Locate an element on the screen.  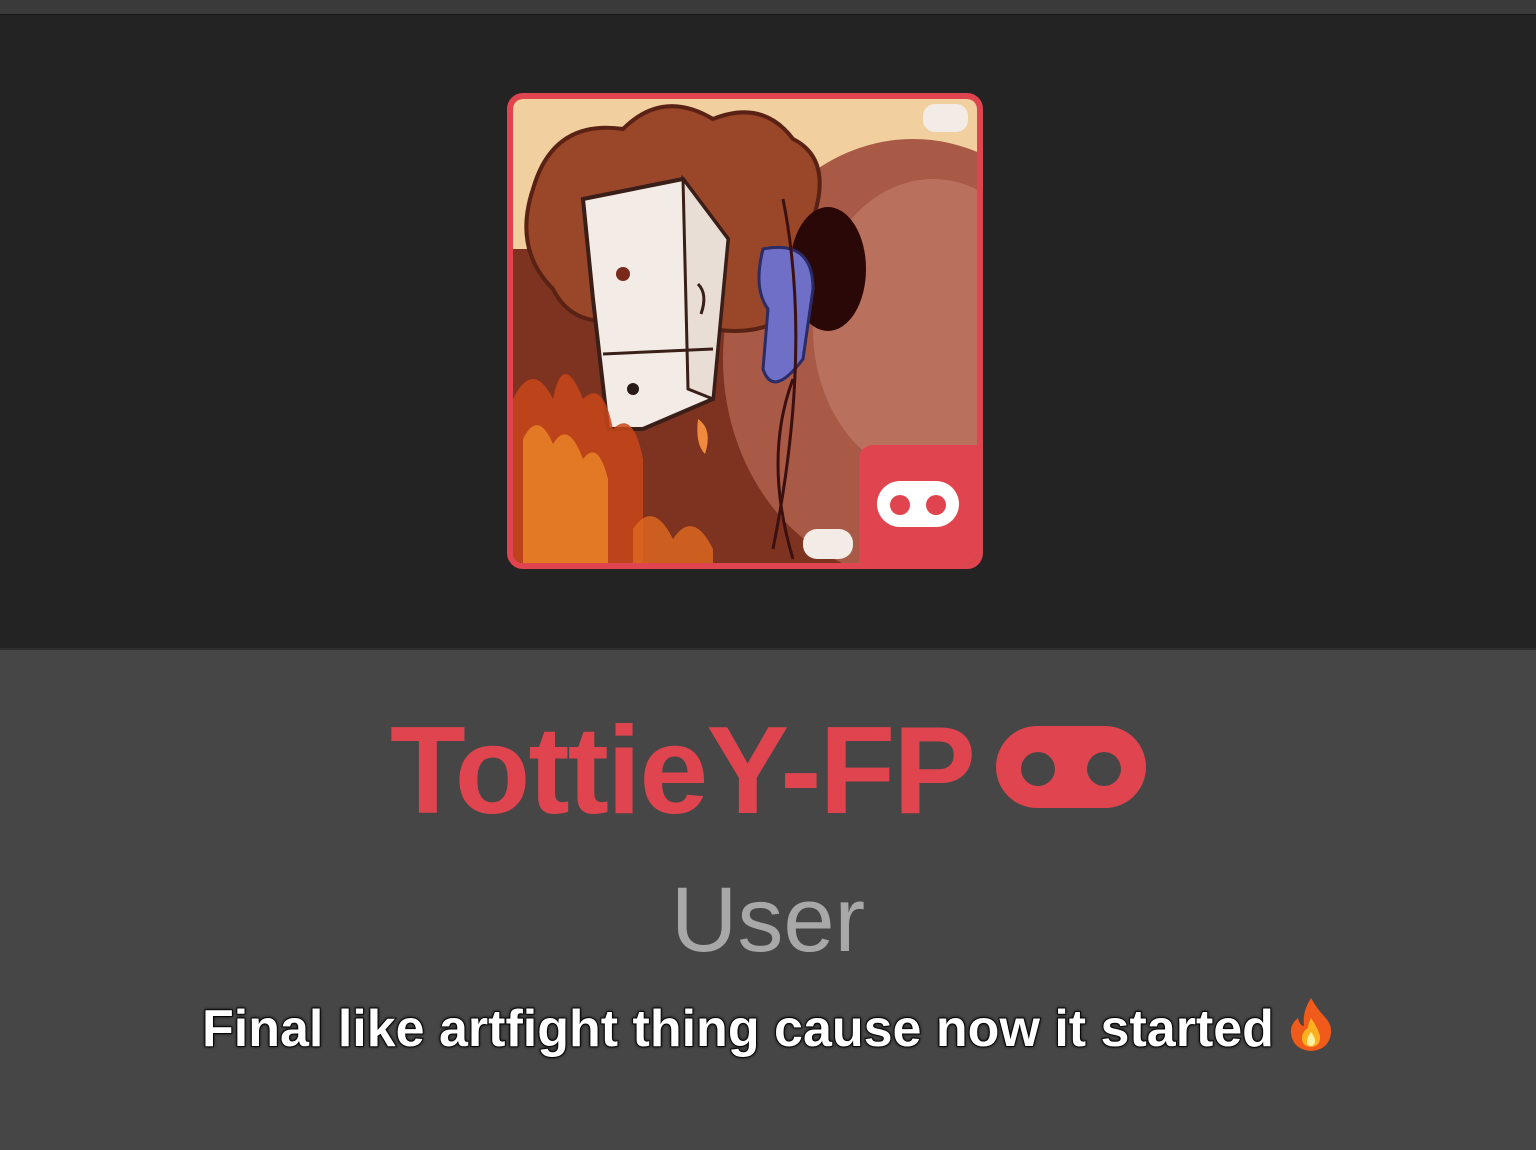
user-role: User is located at coordinates (768, 920).